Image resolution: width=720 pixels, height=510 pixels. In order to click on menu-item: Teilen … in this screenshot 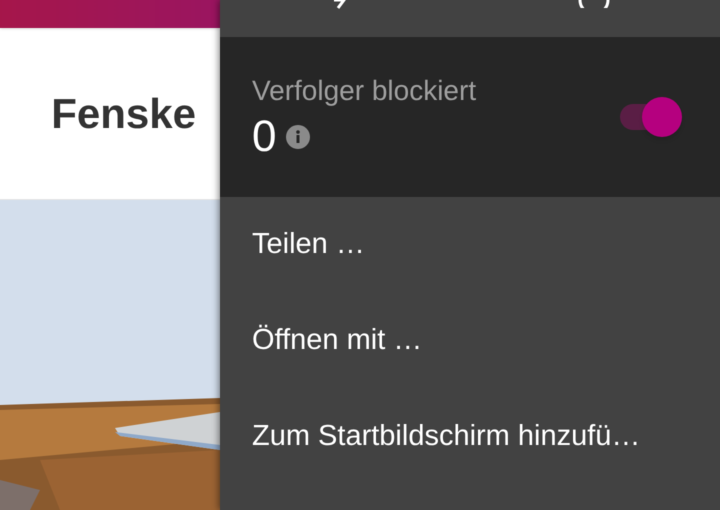, I will do `click(470, 245)`.